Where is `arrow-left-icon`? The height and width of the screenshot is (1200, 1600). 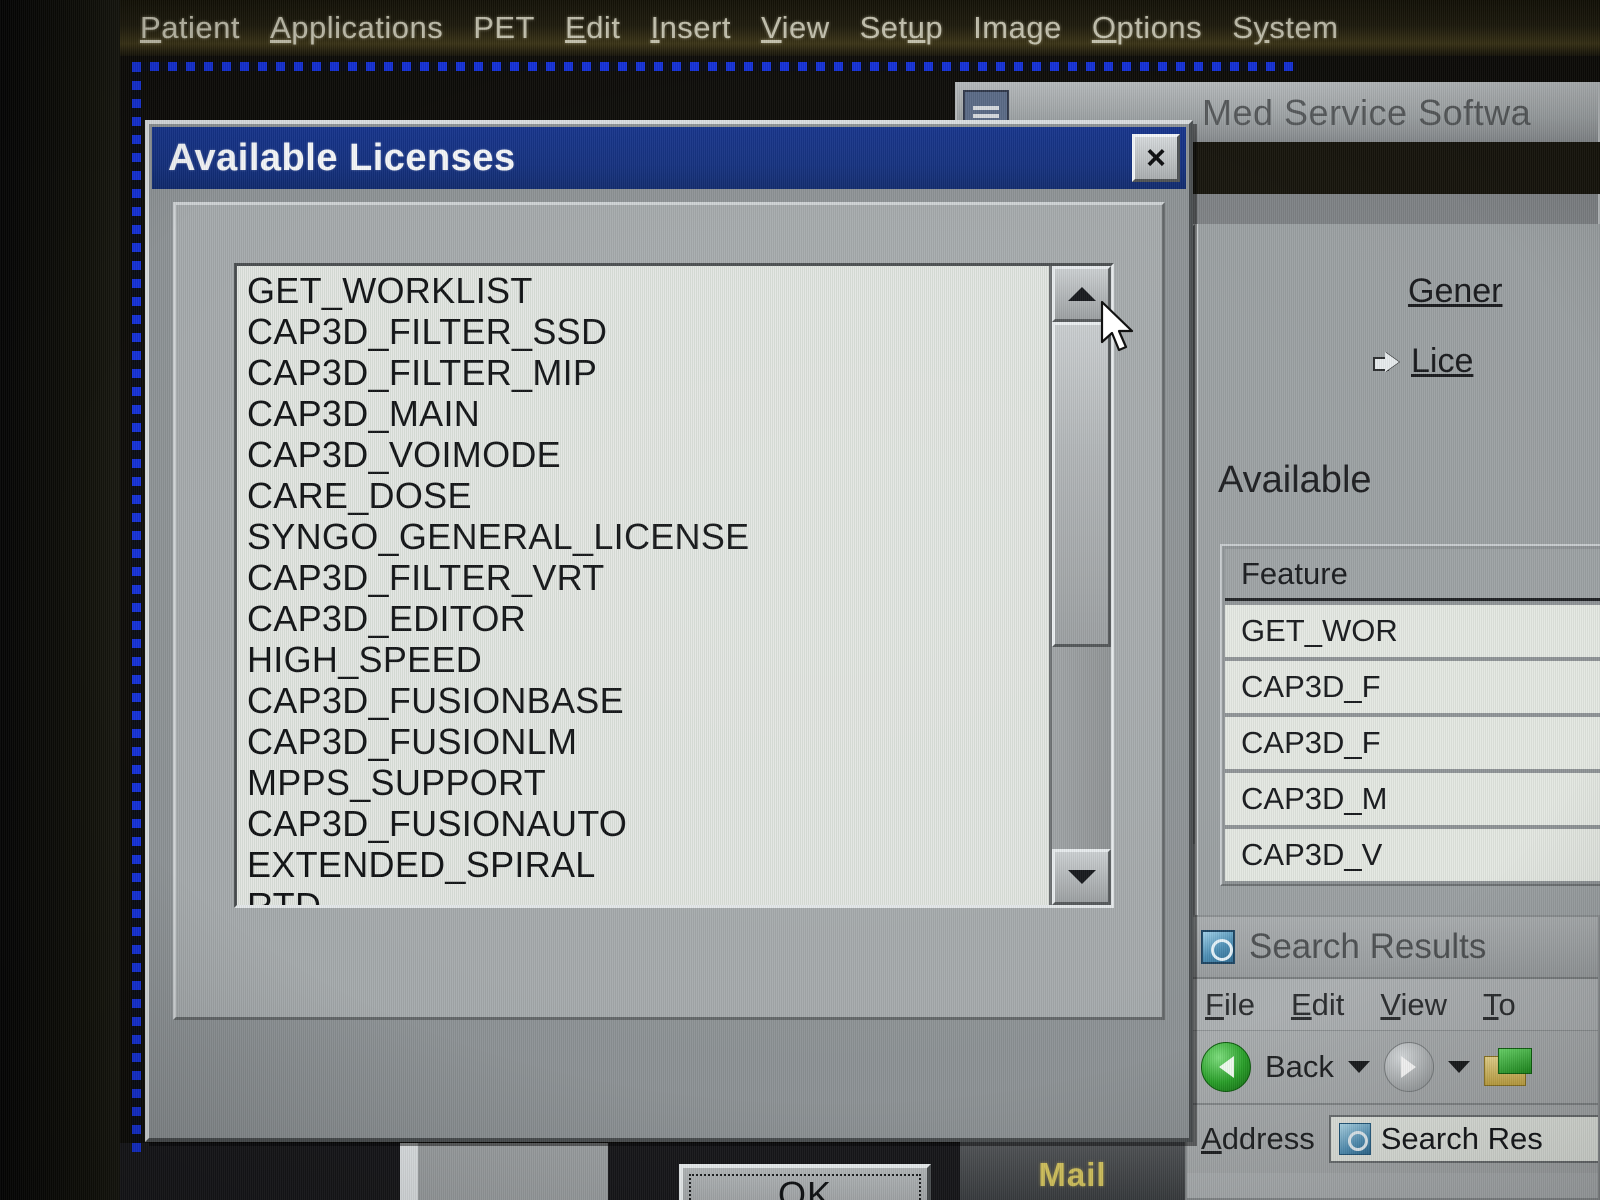 arrow-left-icon is located at coordinates (1226, 1067).